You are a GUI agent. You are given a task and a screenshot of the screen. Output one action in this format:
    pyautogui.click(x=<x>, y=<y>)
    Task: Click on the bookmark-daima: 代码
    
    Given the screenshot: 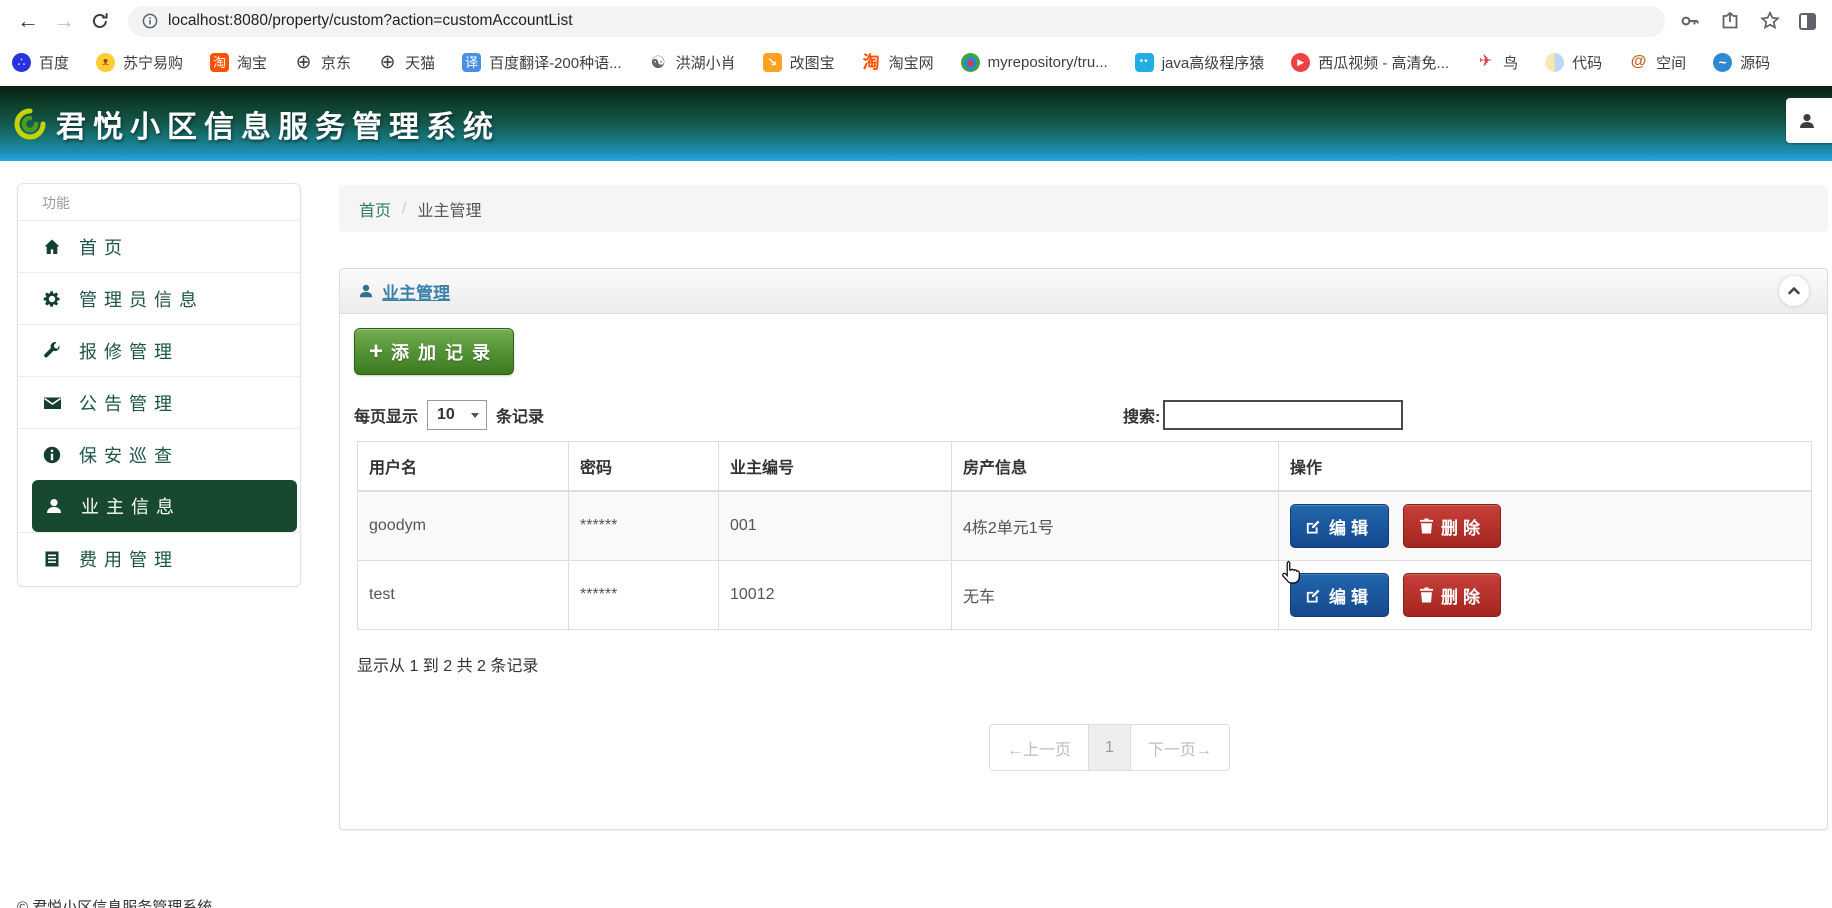 What is the action you would take?
    pyautogui.click(x=1573, y=62)
    